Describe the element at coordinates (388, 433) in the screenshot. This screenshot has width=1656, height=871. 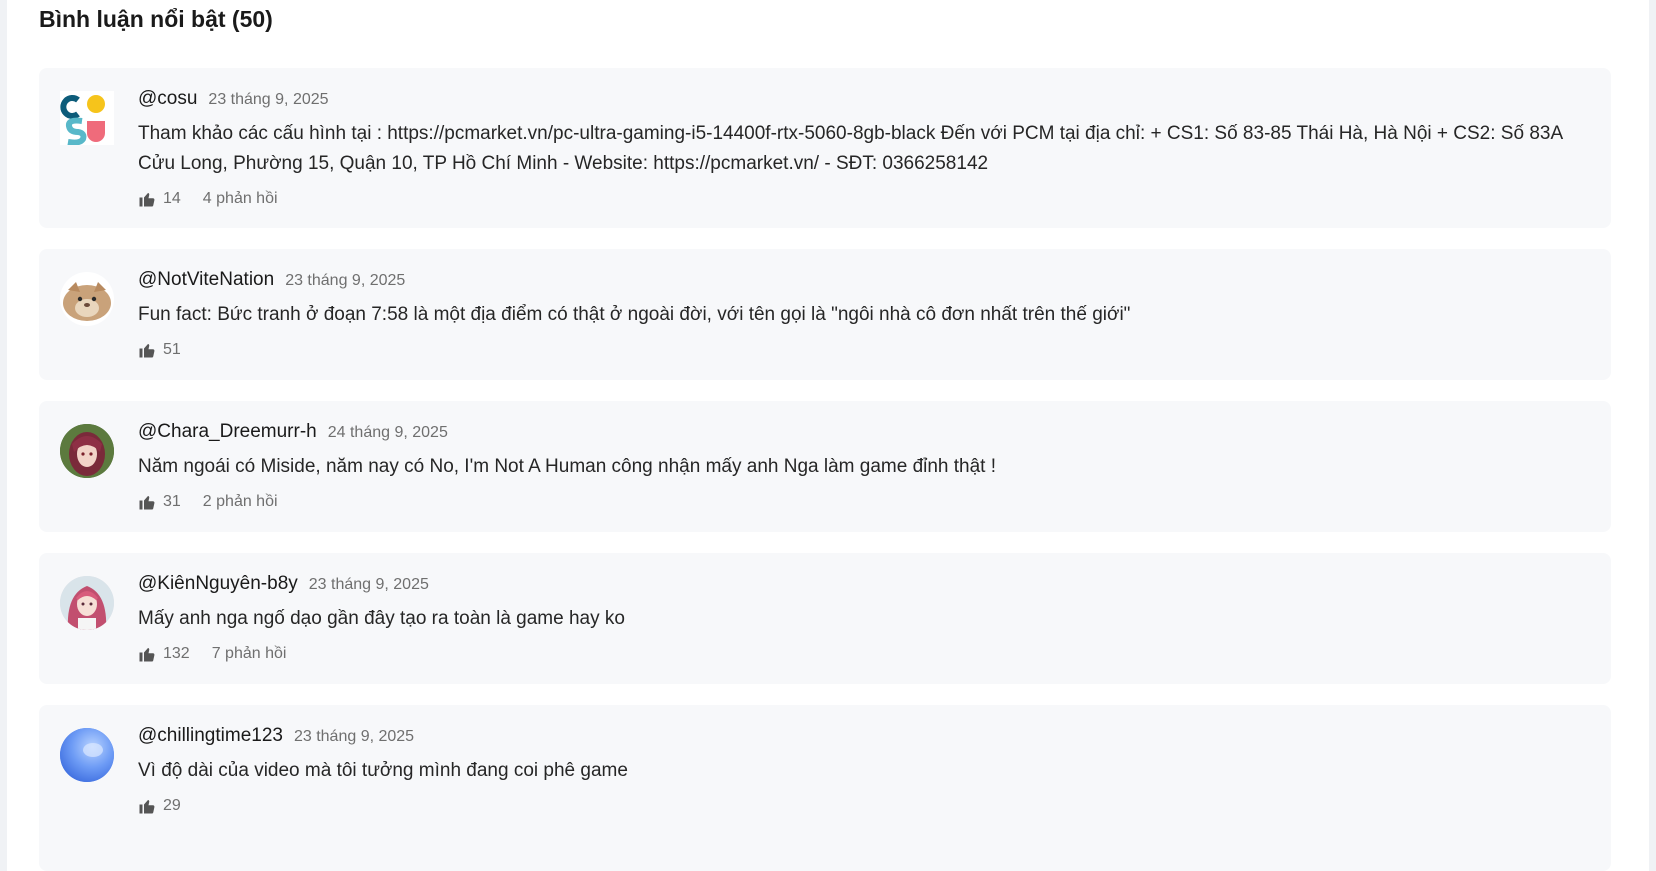
I see `comment-time: 24 tháng 9, 2025` at that location.